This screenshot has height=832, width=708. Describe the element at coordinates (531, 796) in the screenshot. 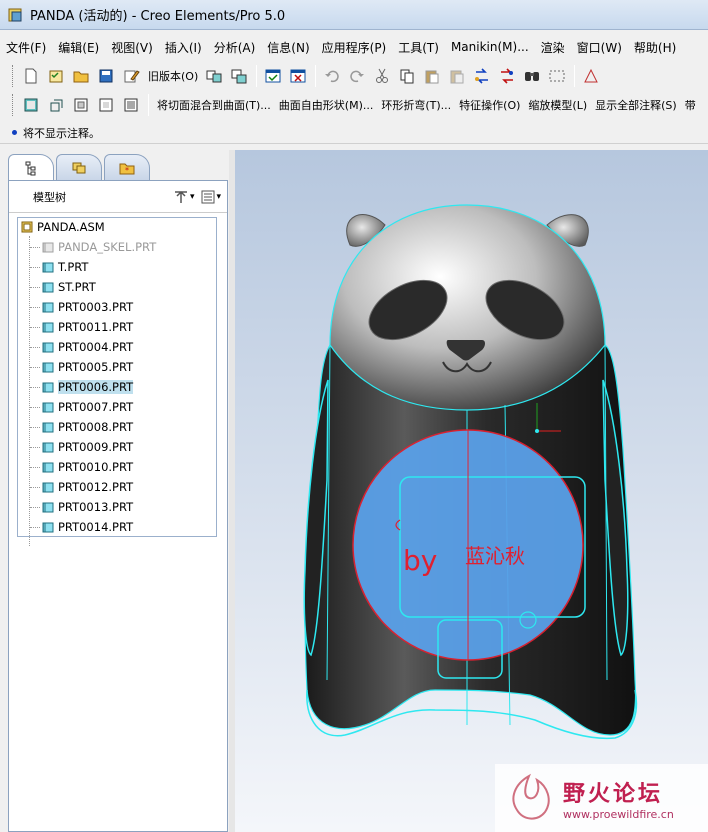

I see `forum-logo-icon` at that location.